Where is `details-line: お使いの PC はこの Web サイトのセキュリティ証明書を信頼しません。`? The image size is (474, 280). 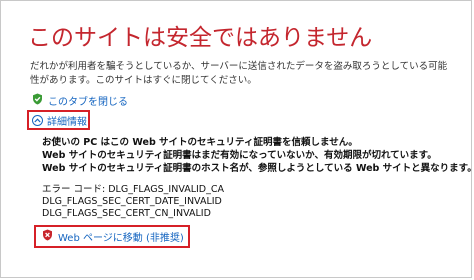 details-line: お使いの PC はこの Web サイトのセキュリティ証明書を信頼しません。 is located at coordinates (200, 142).